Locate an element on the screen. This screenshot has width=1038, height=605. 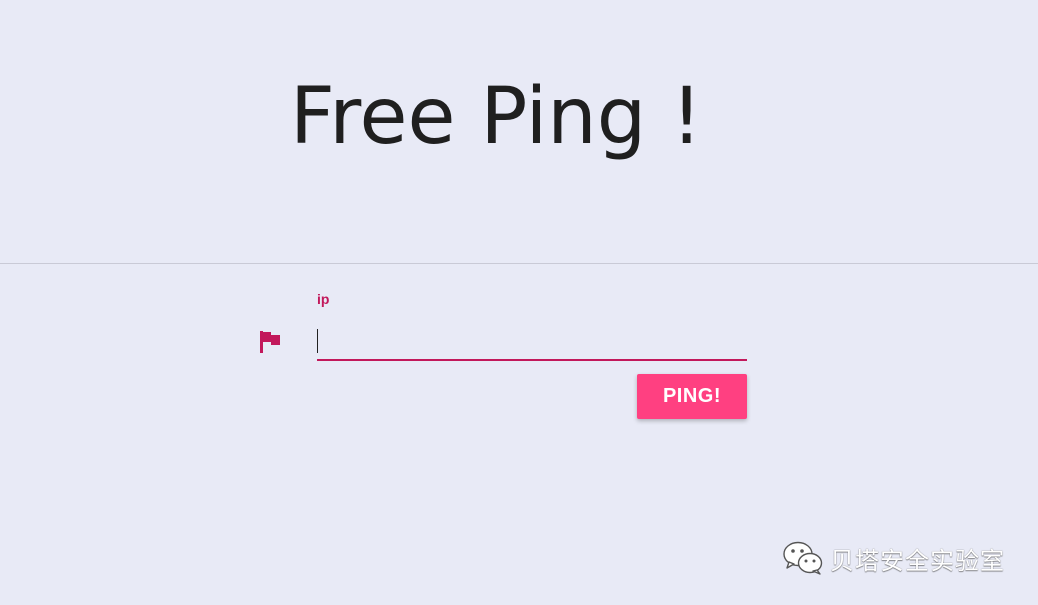
watermark: 贝塔安全实验室 is located at coordinates (893, 558).